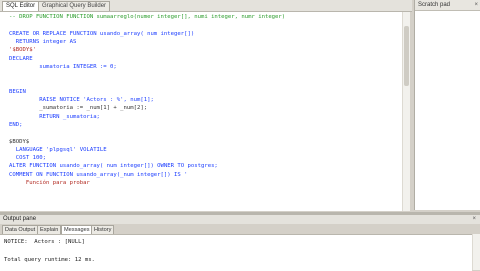 The height and width of the screenshot is (271, 480). Describe the element at coordinates (78, 108) in the screenshot. I see `code-line: _sumatoria := _num[1] + _num[2];` at that location.